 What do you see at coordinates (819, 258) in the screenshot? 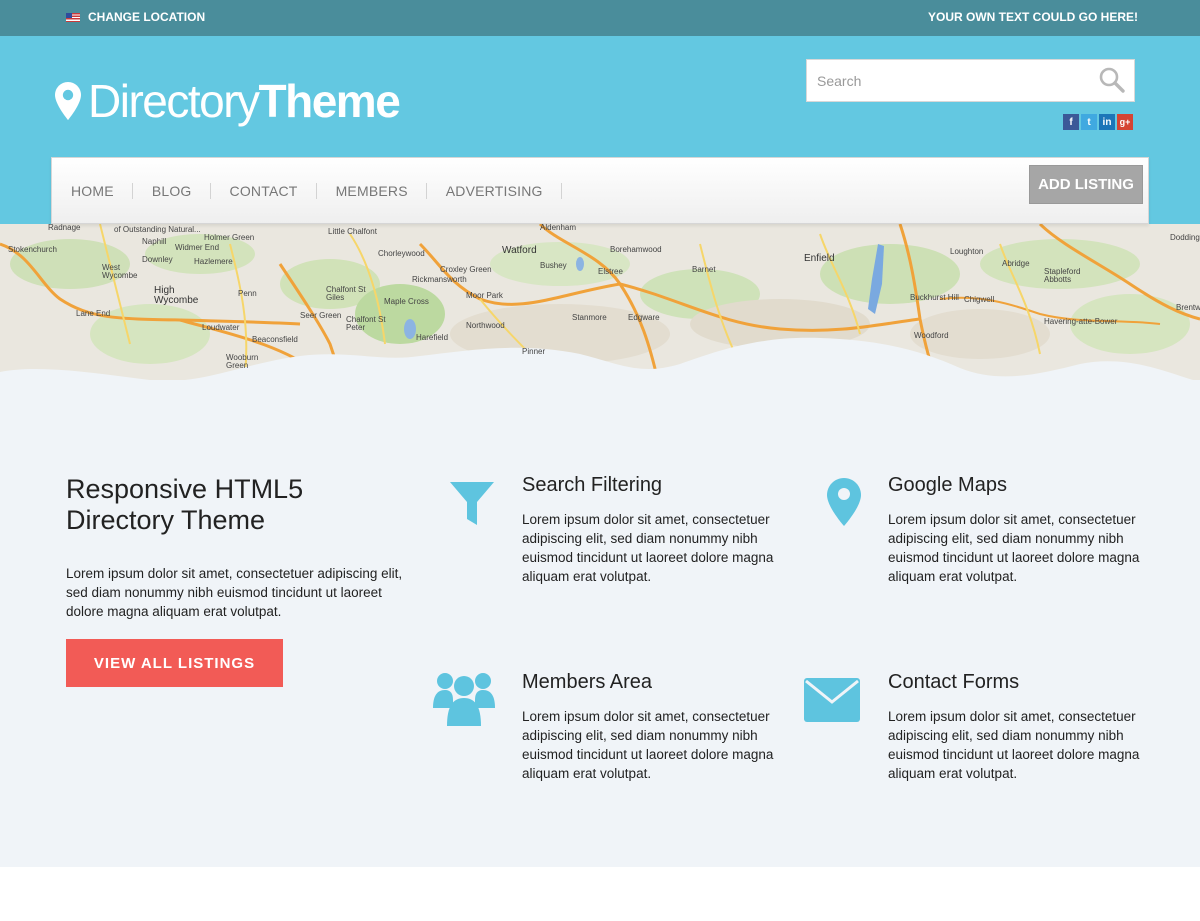
I see `map-label: Enfield` at bounding box center [819, 258].